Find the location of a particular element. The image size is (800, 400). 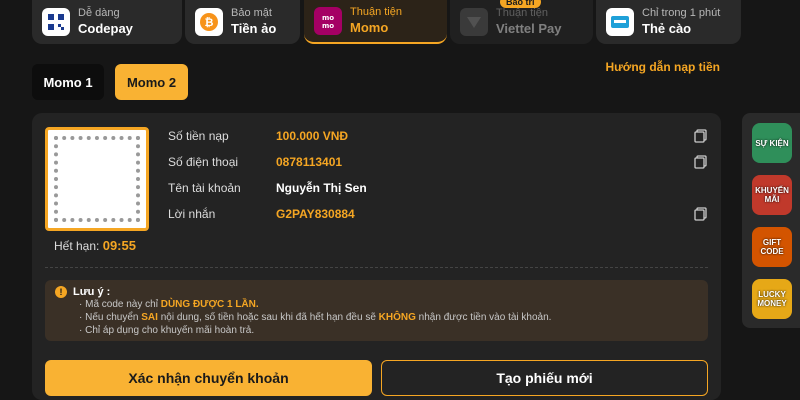

qr-code-pattern is located at coordinates (97, 179).